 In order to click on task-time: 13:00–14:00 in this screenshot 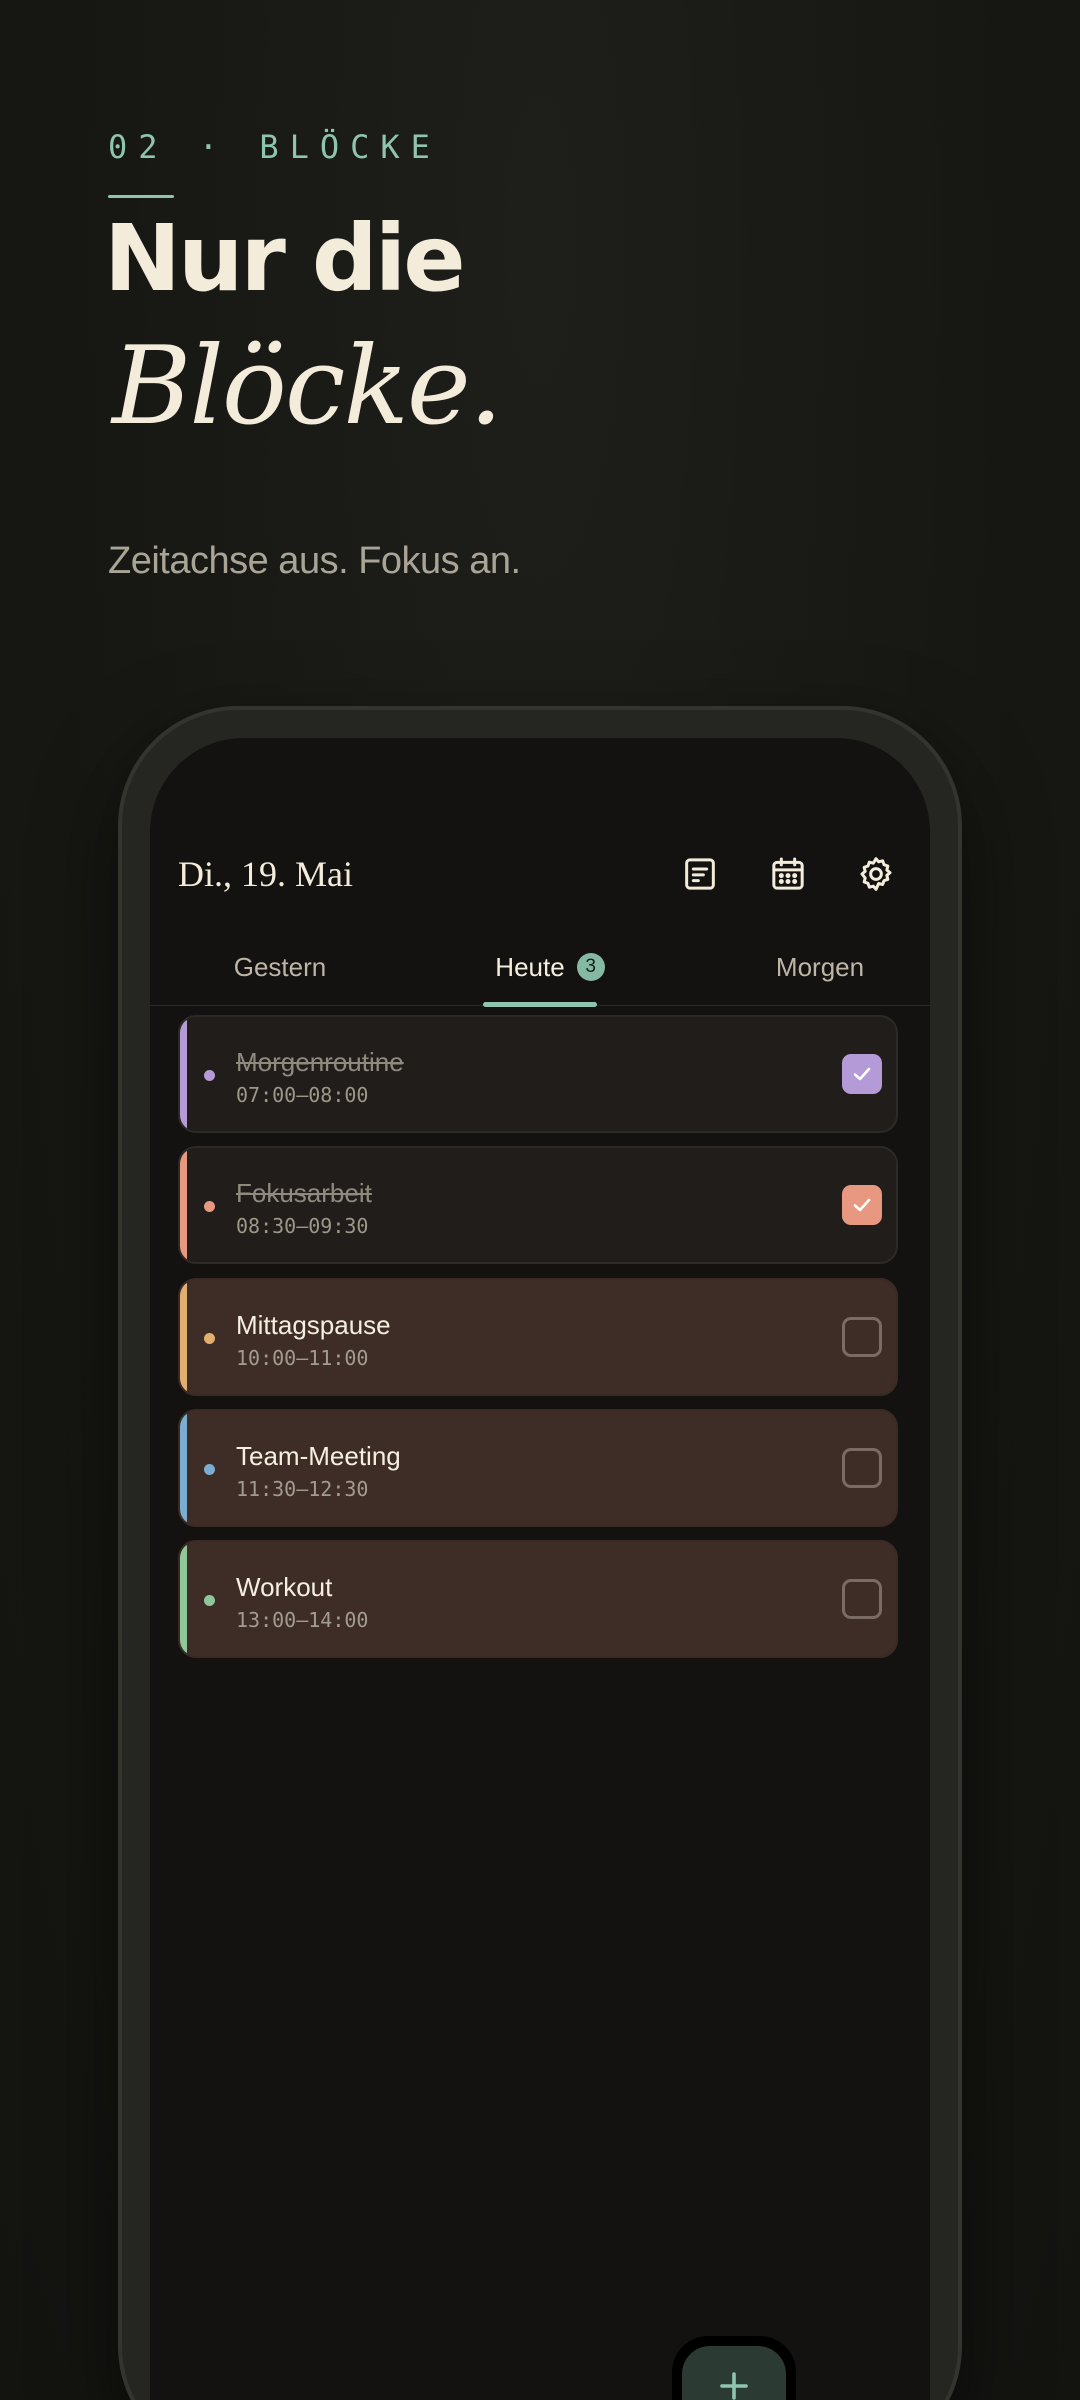, I will do `click(302, 1620)`.